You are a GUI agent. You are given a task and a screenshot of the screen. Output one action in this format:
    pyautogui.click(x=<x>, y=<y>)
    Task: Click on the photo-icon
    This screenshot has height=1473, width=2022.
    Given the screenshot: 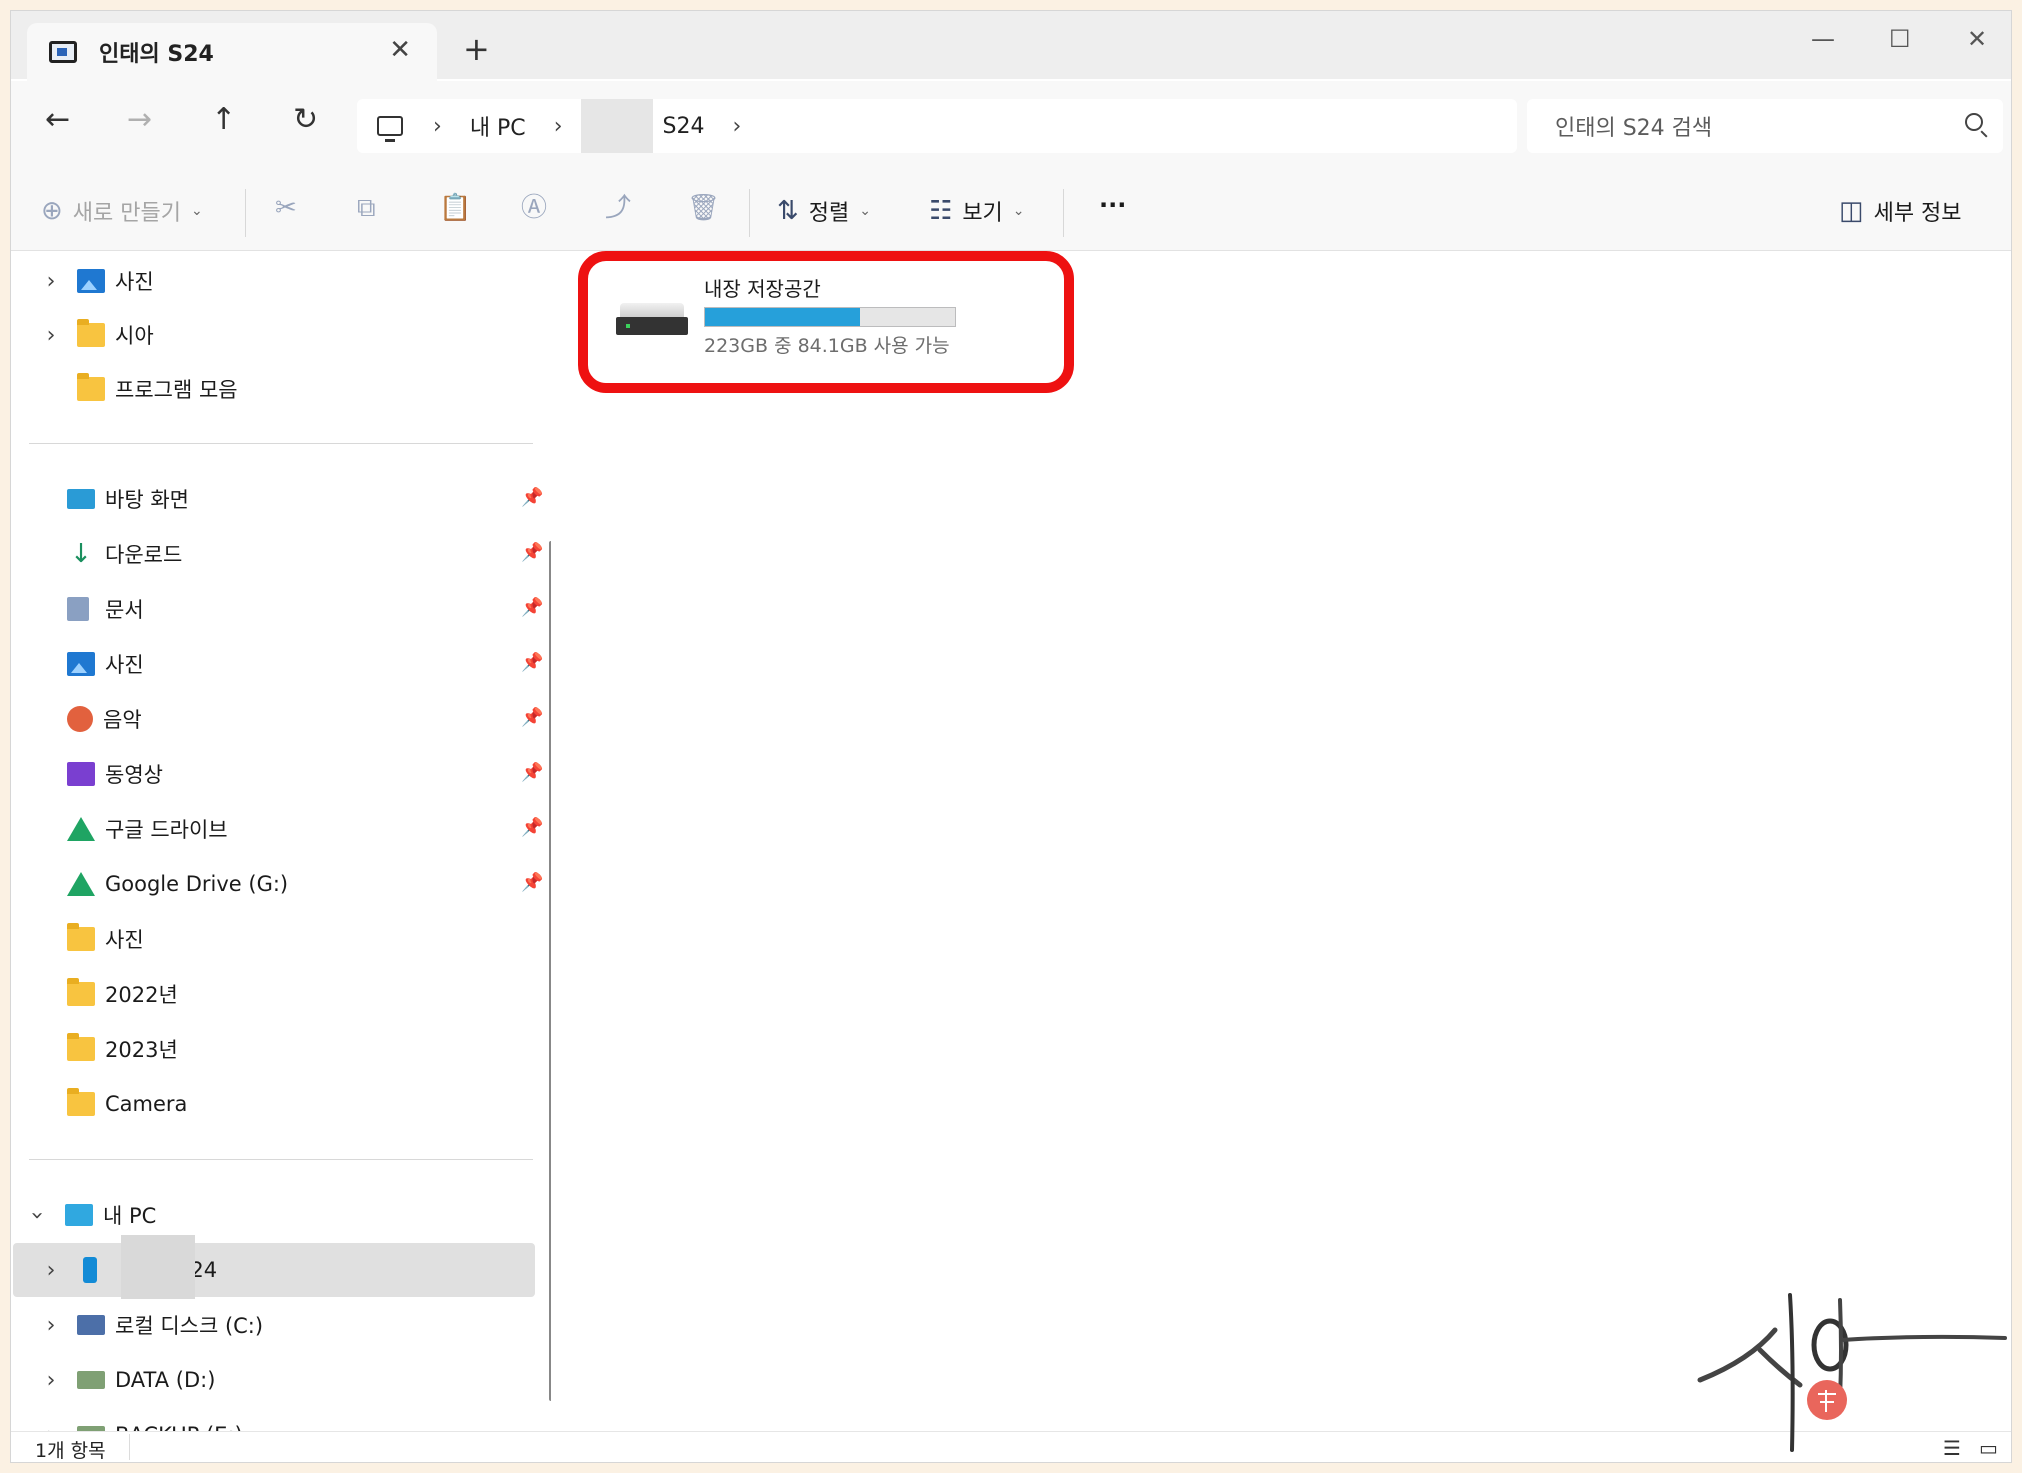 What is the action you would take?
    pyautogui.click(x=81, y=664)
    